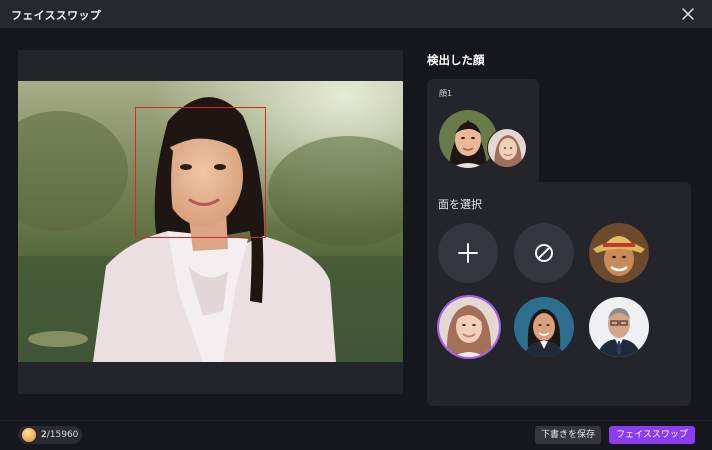 The image size is (712, 450). I want to click on face-option-businesswoman, so click(544, 327).